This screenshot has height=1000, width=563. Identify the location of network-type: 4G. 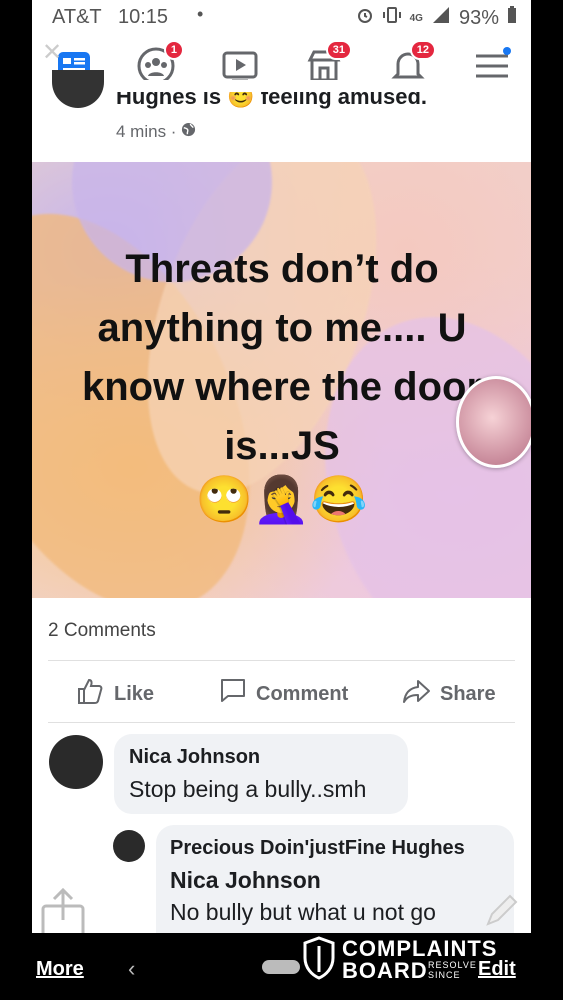
(416, 18).